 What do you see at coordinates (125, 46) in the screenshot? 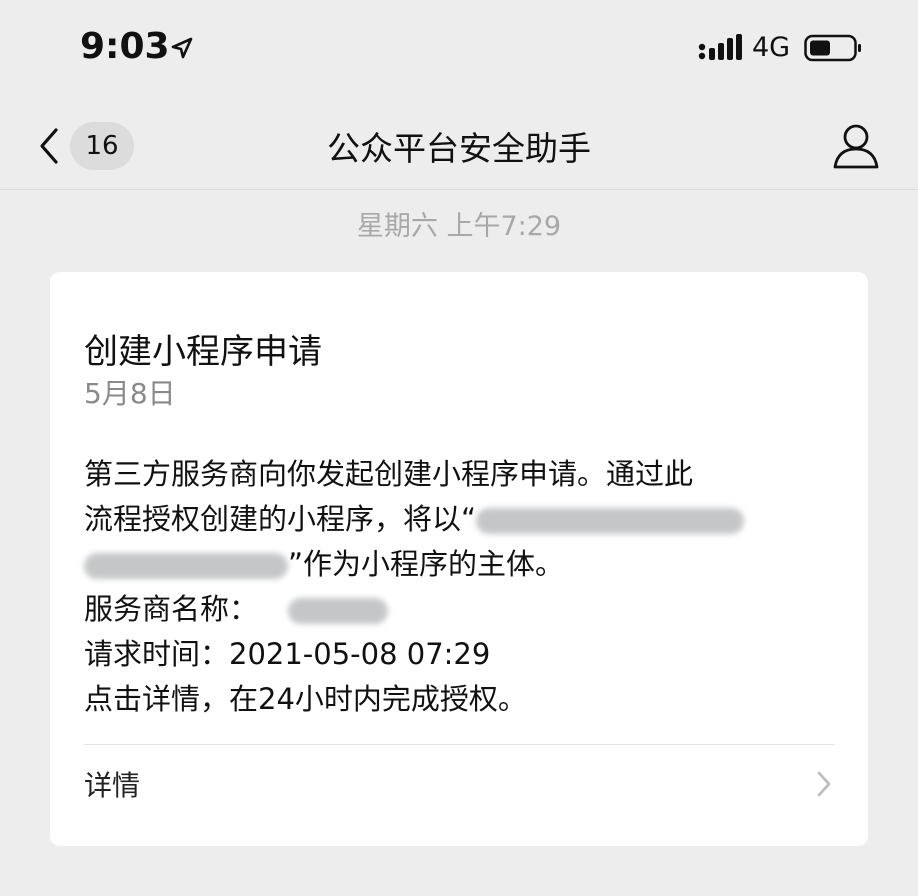
I see `status-time: 9:03` at bounding box center [125, 46].